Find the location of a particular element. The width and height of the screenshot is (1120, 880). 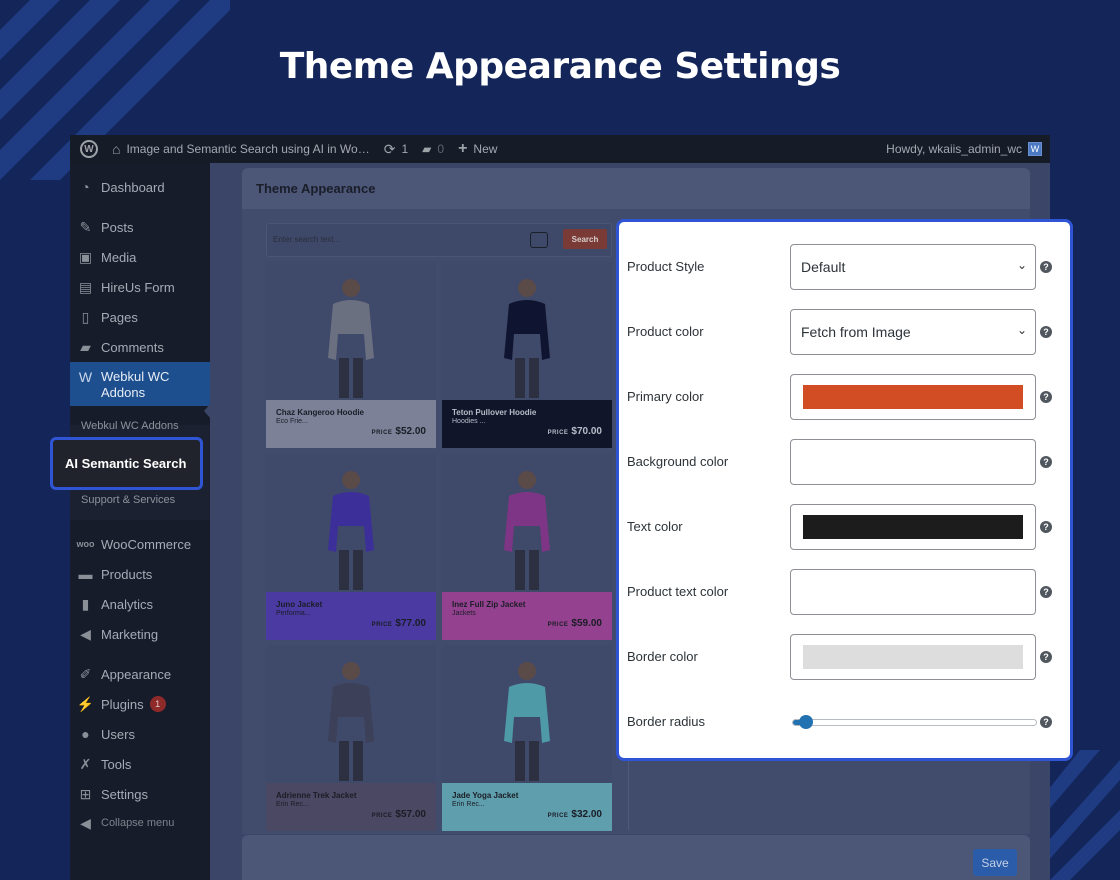

setting-label: Border color is located at coordinates (662, 656).